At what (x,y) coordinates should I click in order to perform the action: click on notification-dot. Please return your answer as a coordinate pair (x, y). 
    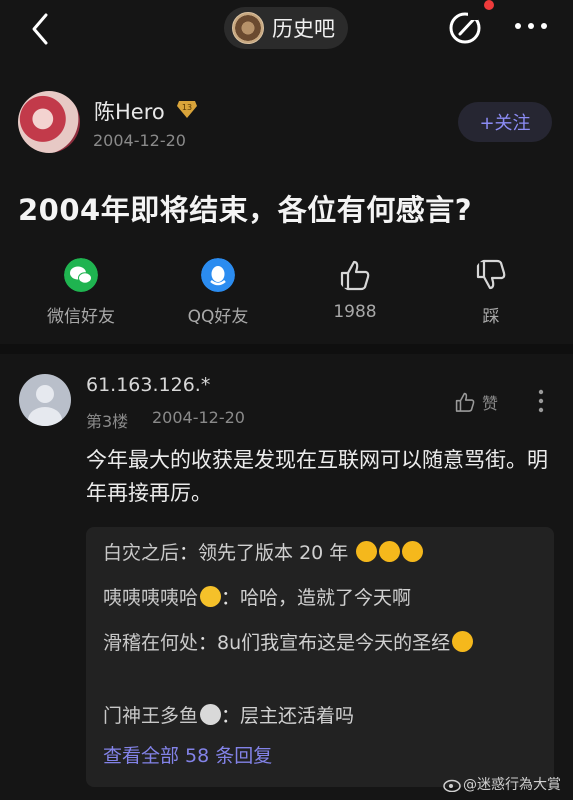
    Looking at the image, I should click on (489, 5).